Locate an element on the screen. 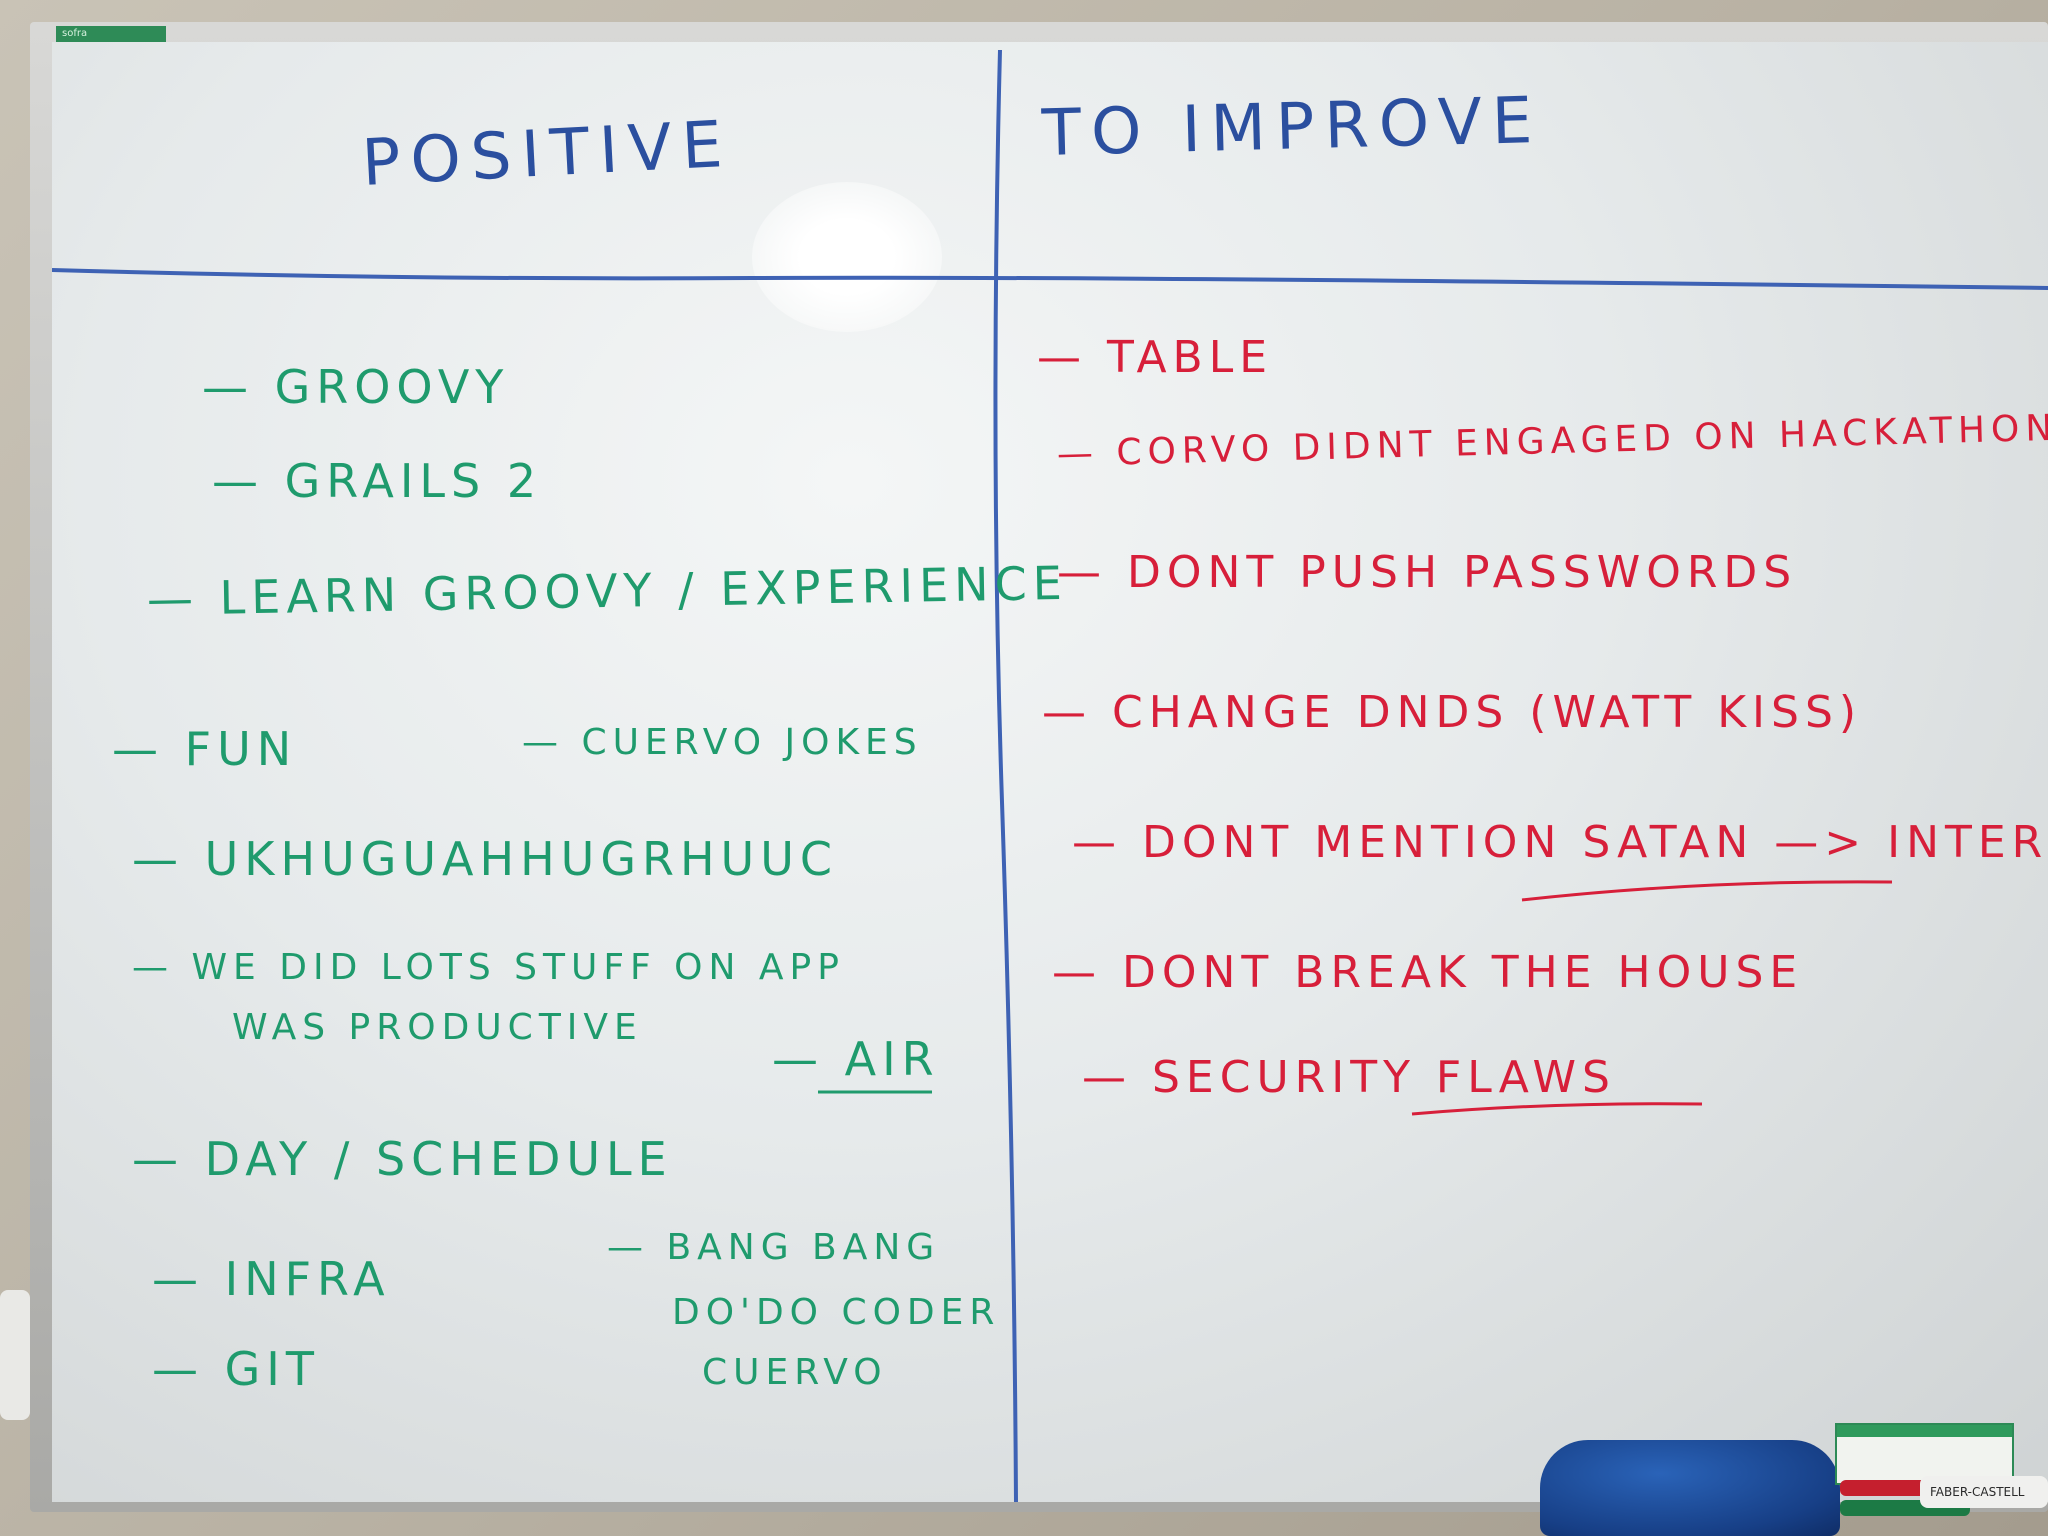 The width and height of the screenshot is (2048, 1536). flaws-underline is located at coordinates (1557, 1109).